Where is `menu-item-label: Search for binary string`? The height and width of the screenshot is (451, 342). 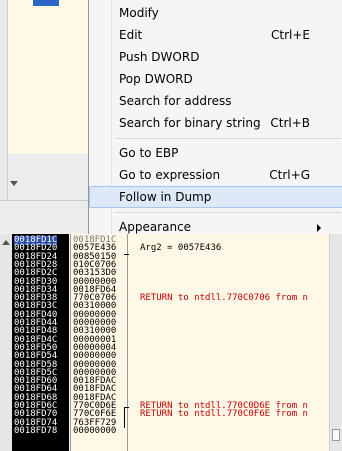 menu-item-label: Search for binary string is located at coordinates (190, 123).